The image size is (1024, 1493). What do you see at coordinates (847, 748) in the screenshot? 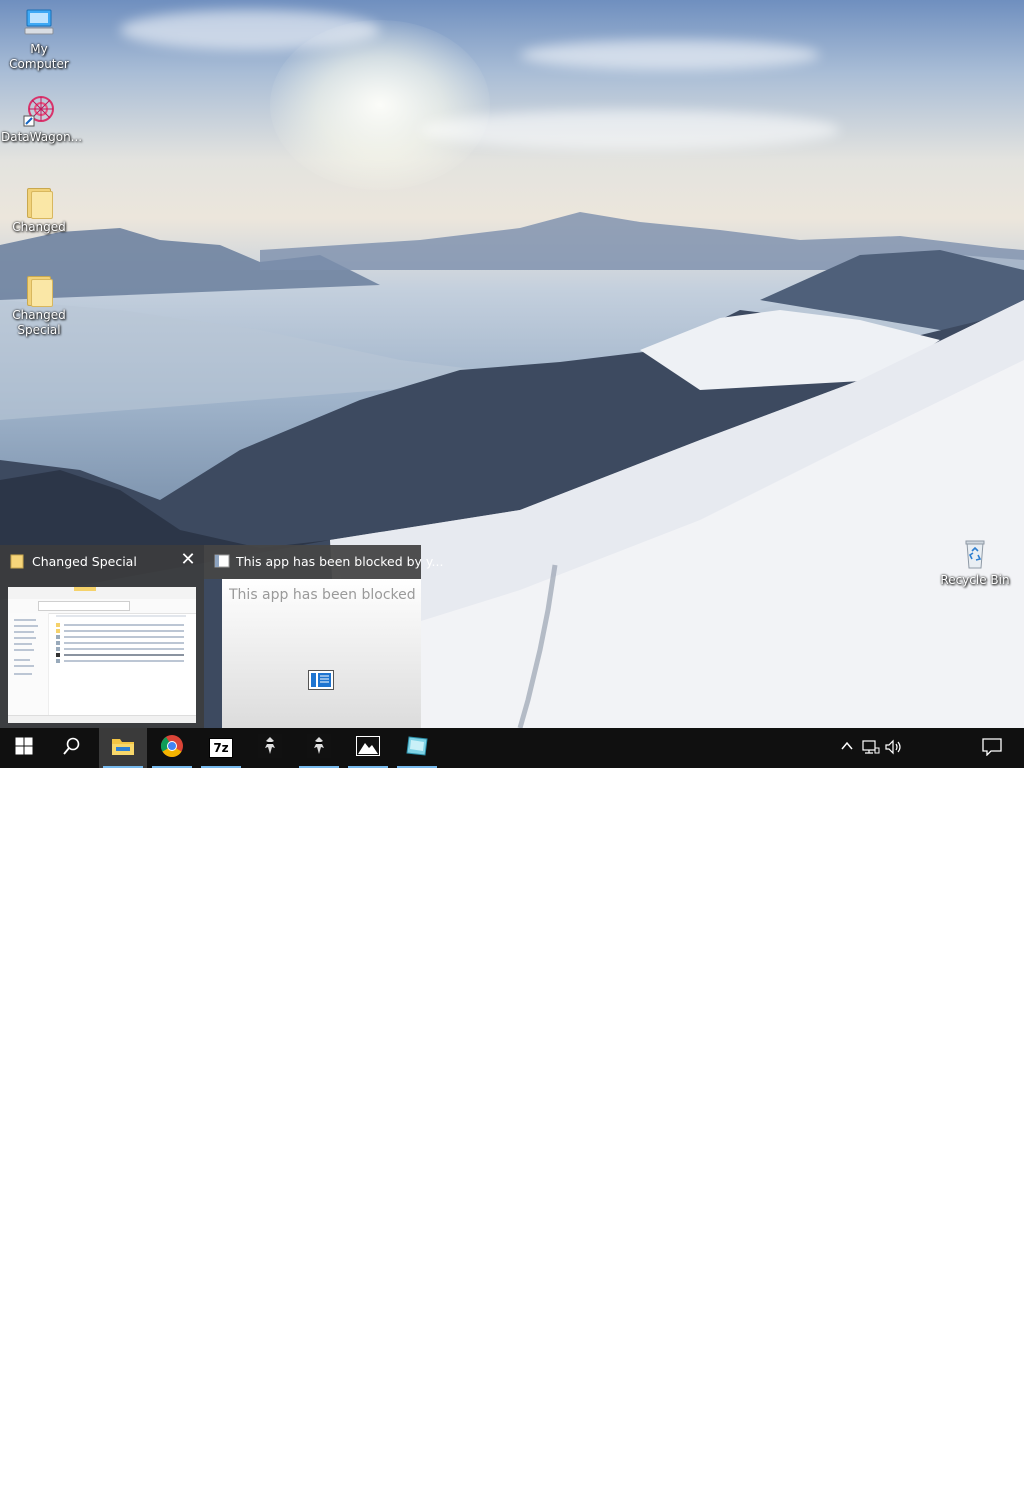
I see `chevron-up-icon` at bounding box center [847, 748].